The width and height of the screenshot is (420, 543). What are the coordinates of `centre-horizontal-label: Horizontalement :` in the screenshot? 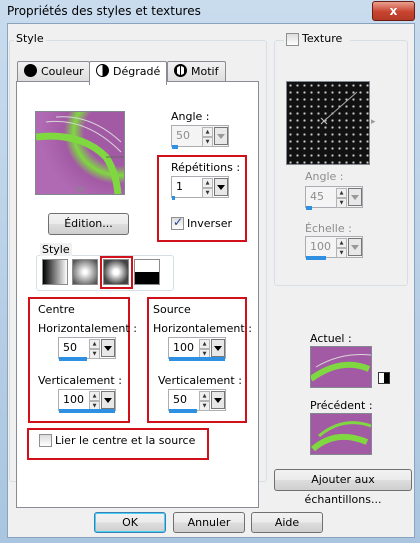 It's located at (87, 328).